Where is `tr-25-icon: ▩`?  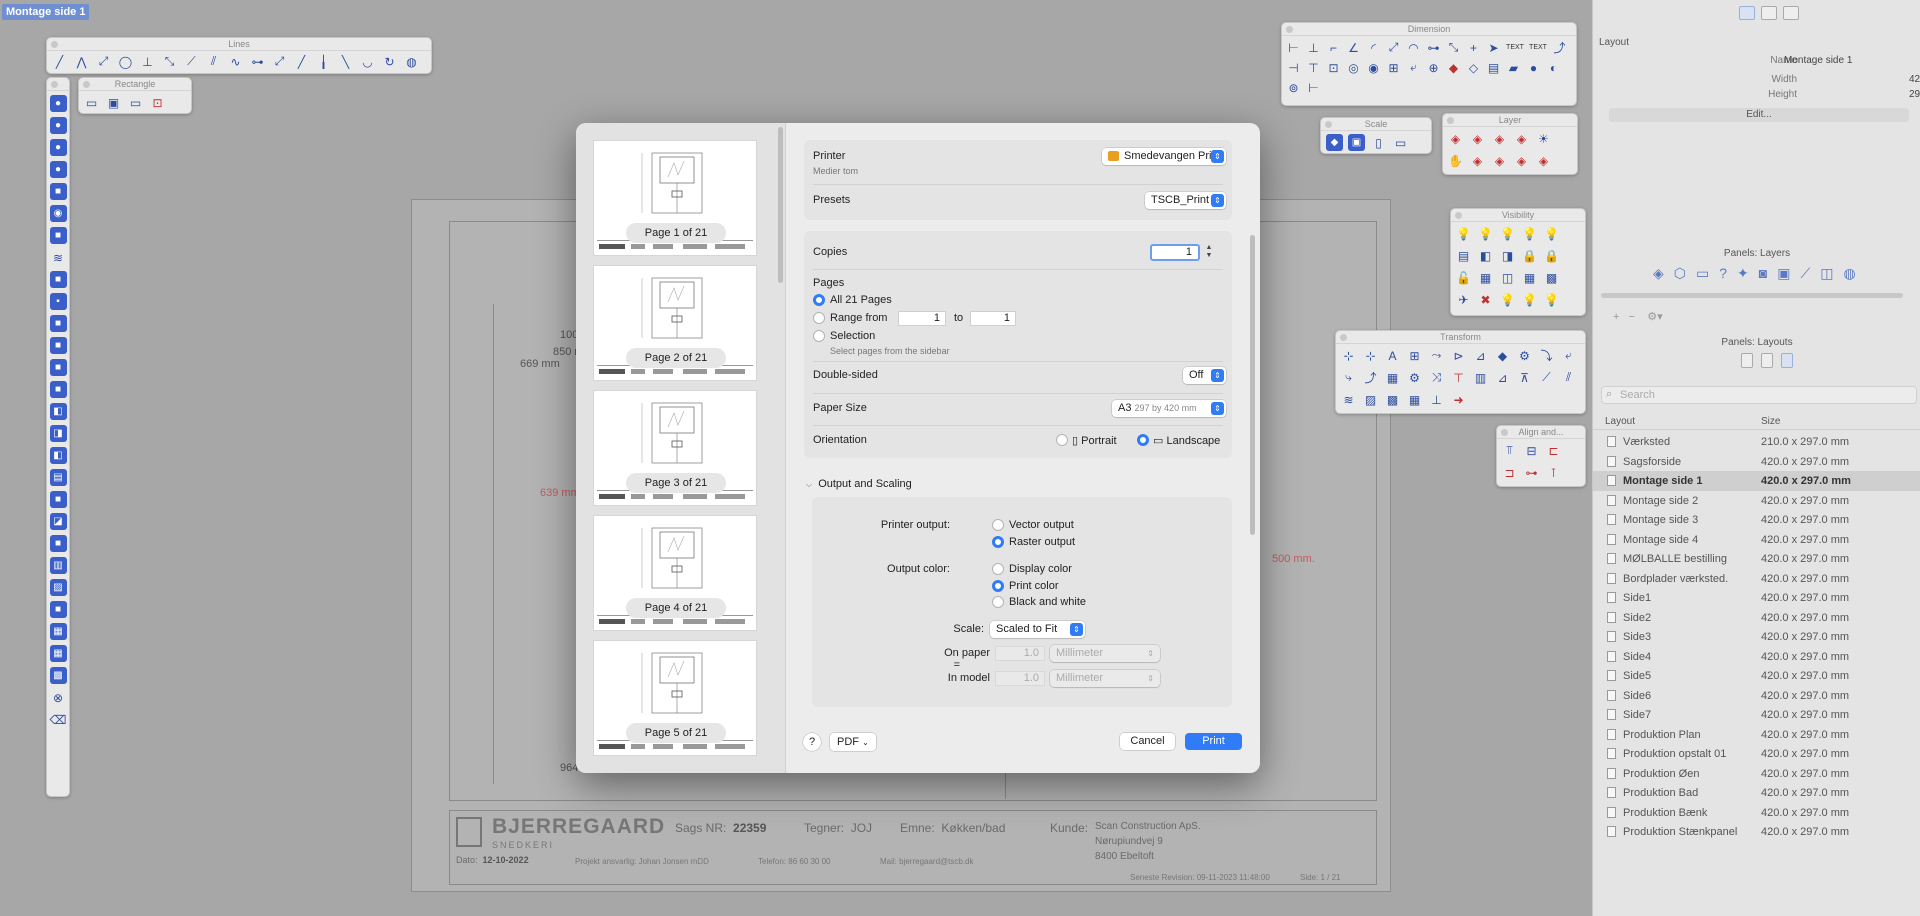 tr-25-icon: ▩ is located at coordinates (1392, 399).